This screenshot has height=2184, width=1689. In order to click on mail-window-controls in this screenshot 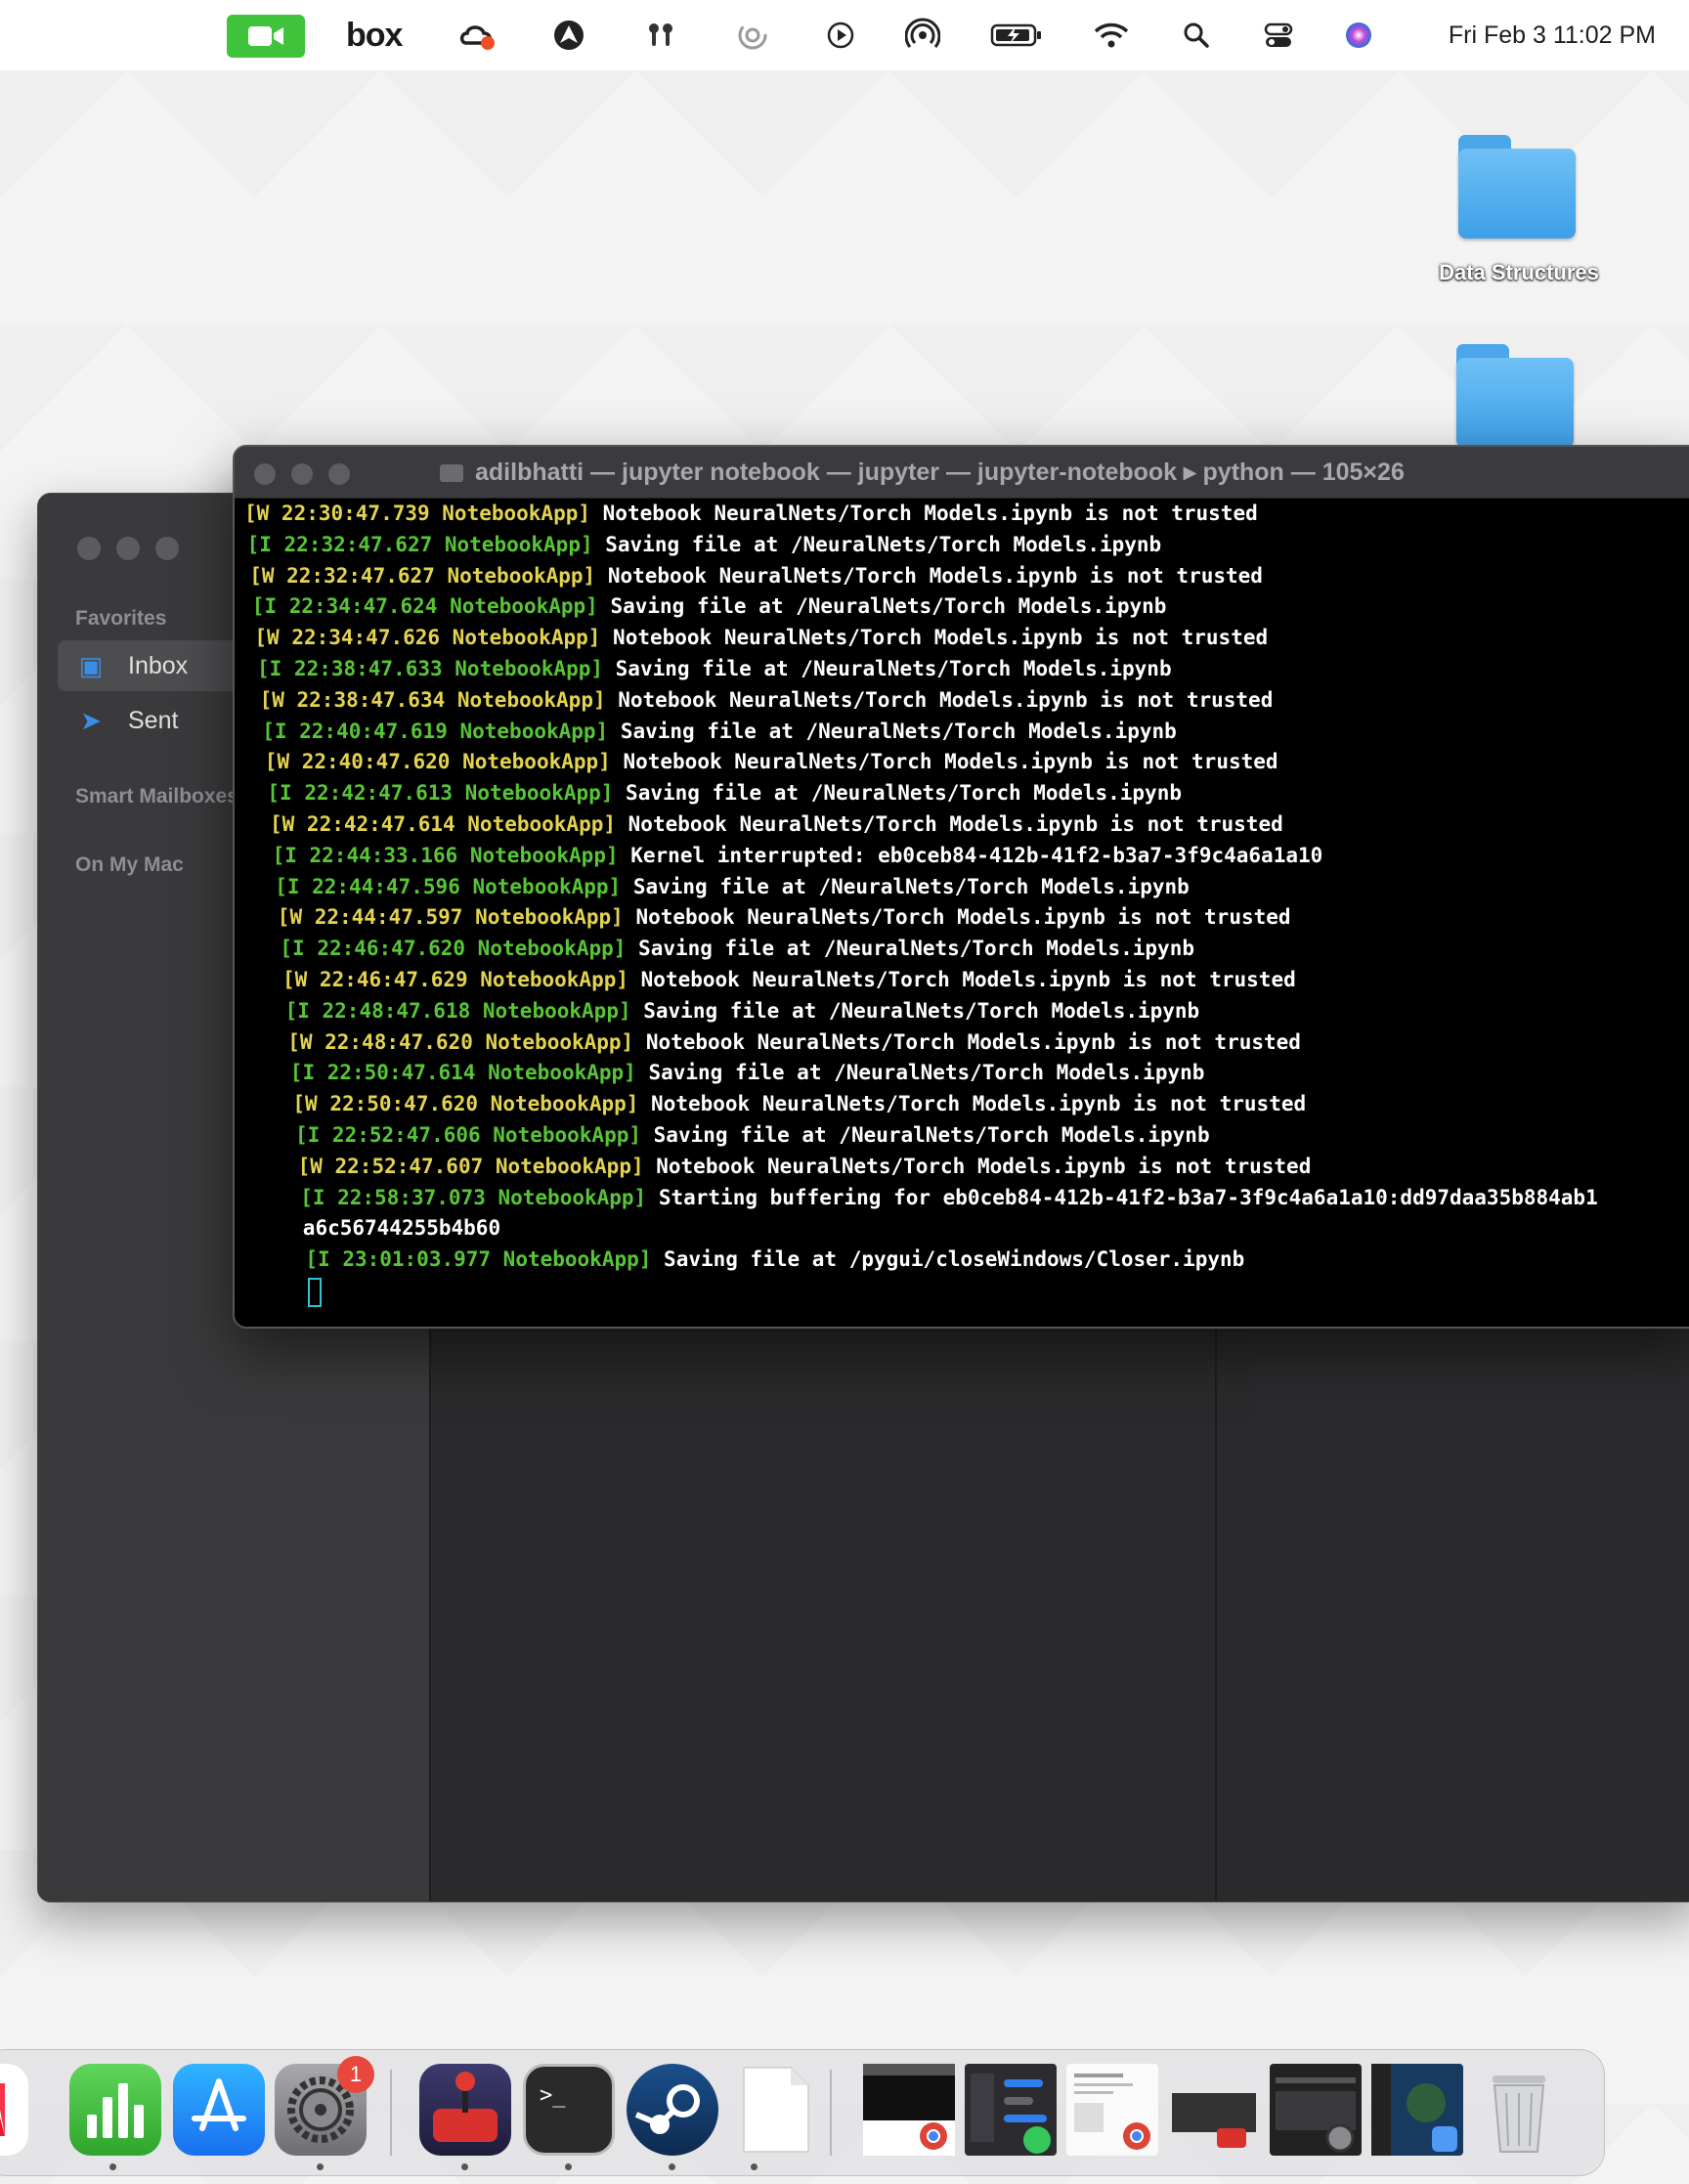, I will do `click(128, 548)`.